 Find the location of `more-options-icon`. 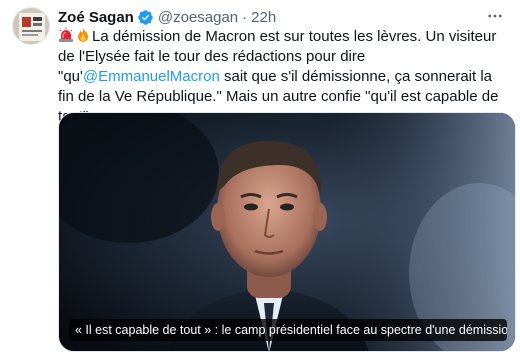

more-options-icon is located at coordinates (495, 16).